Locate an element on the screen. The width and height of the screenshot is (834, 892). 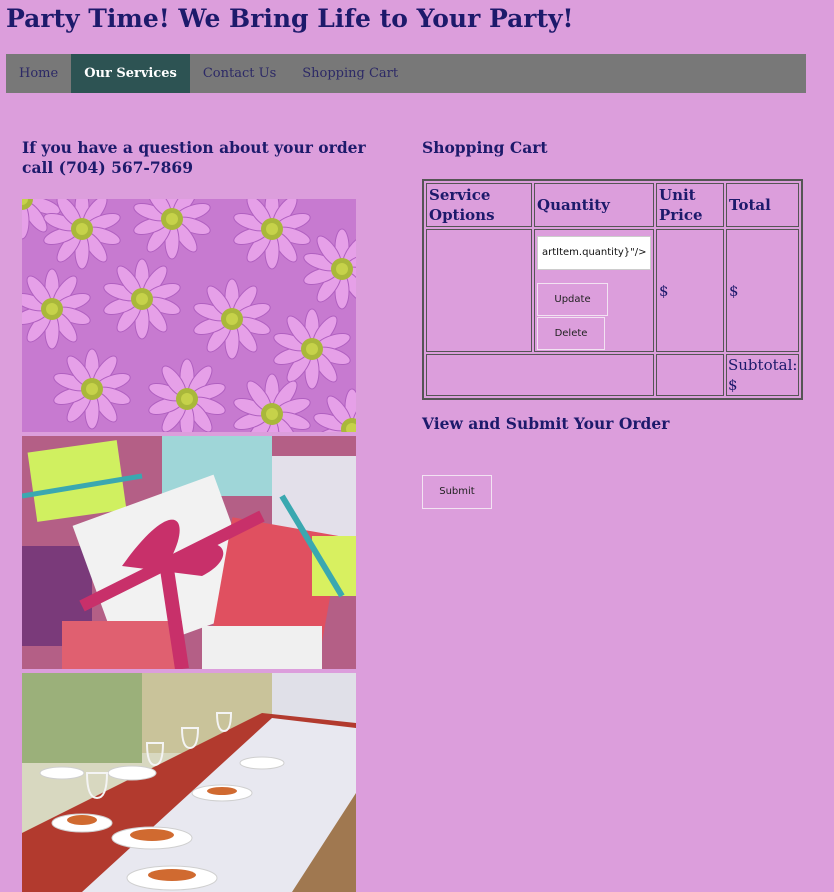
service-option-cell is located at coordinates (479, 290).